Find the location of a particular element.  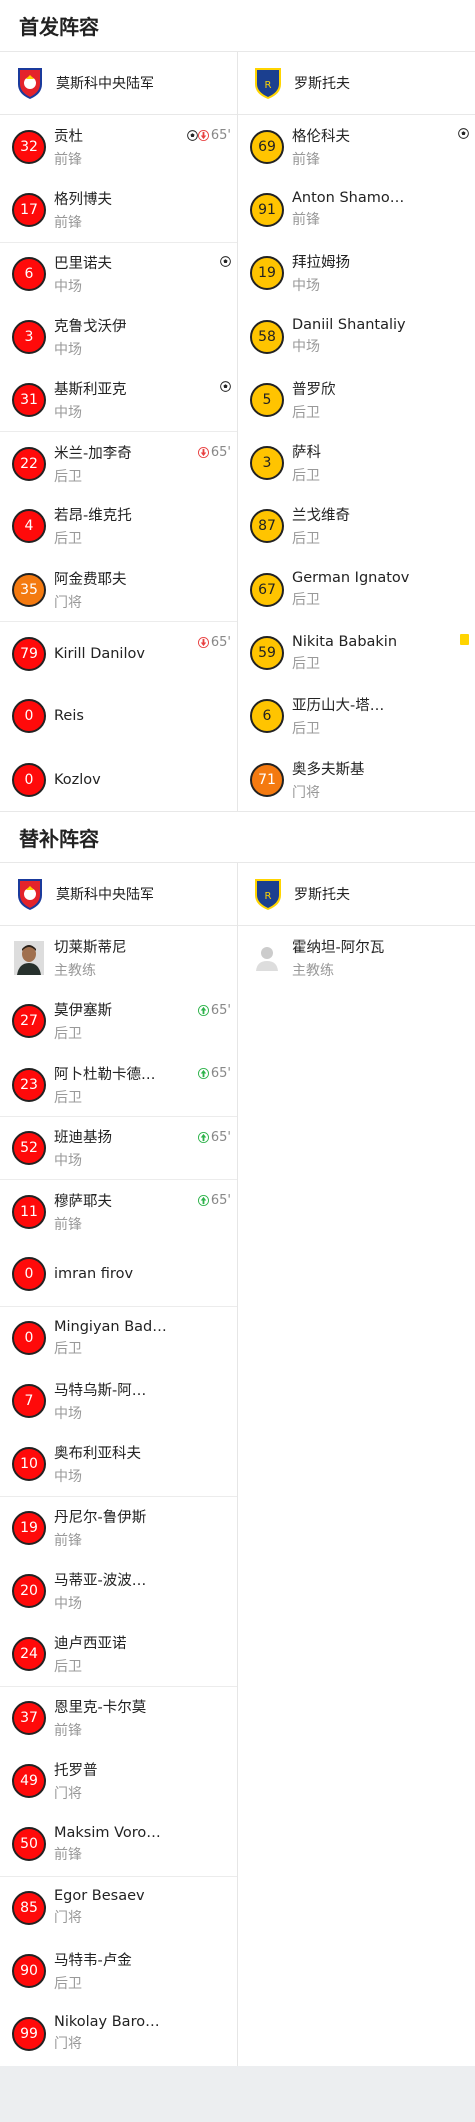

player-info: 恩里克-卡尔莫 前锋 is located at coordinates (100, 1718).